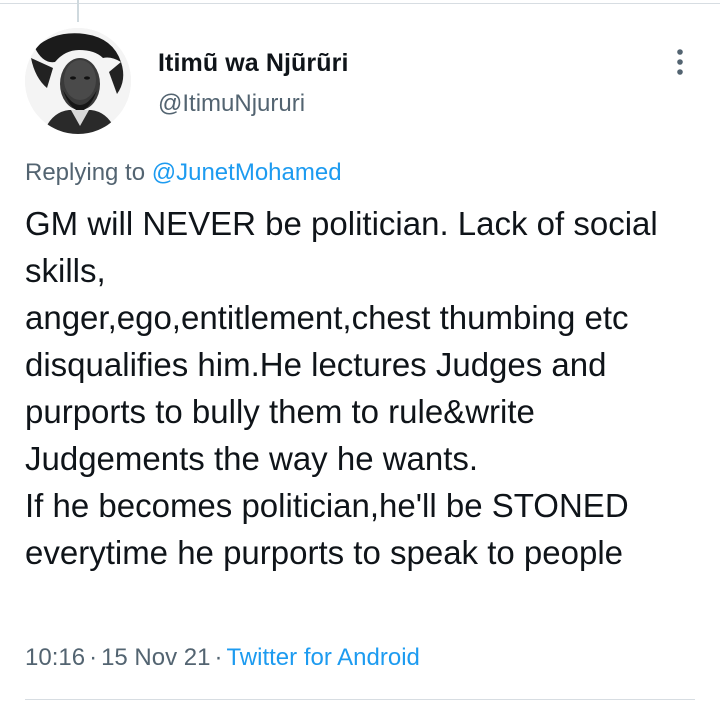  Describe the element at coordinates (253, 63) in the screenshot. I see `author-display-name: Itimũ wa Njũrũri` at that location.